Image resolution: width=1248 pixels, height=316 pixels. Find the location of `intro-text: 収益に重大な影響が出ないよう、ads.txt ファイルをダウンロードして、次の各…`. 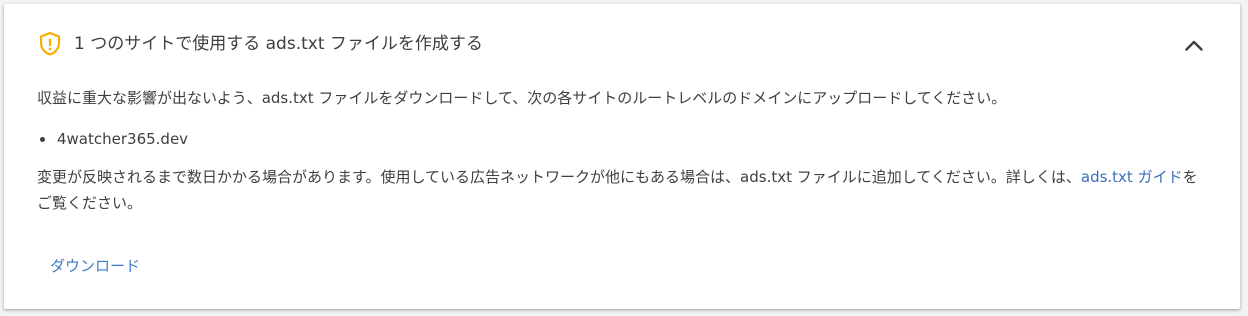

intro-text: 収益に重大な影響が出ないよう、ads.txt ファイルをダウンロードして、次の各… is located at coordinates (522, 98).